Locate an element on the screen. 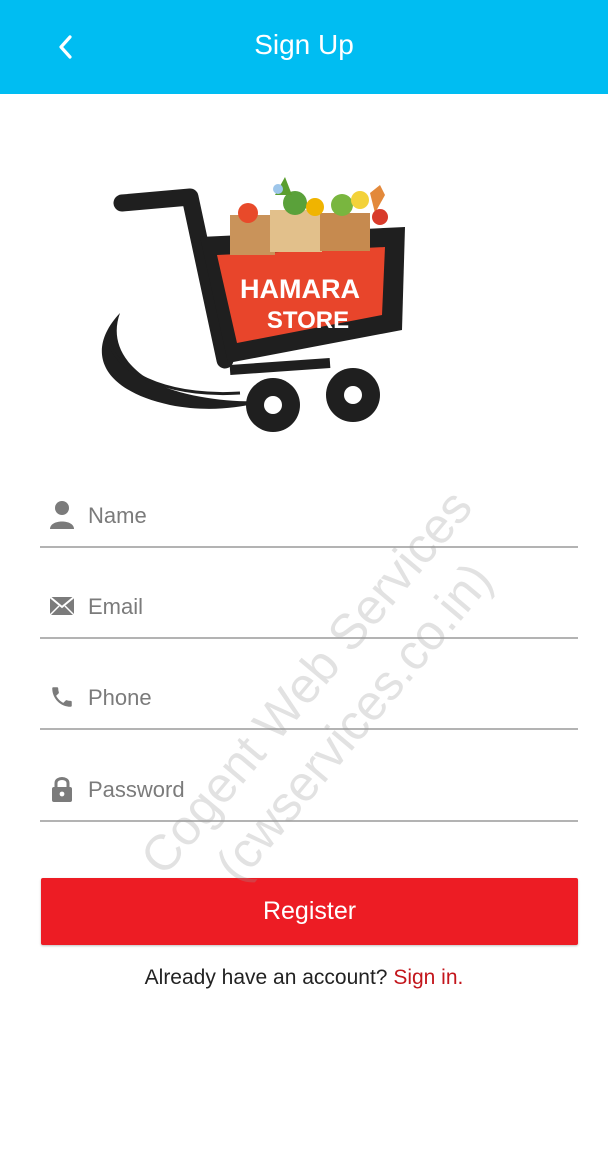 This screenshot has height=1172, width=608. lock-icon is located at coordinates (62, 789).